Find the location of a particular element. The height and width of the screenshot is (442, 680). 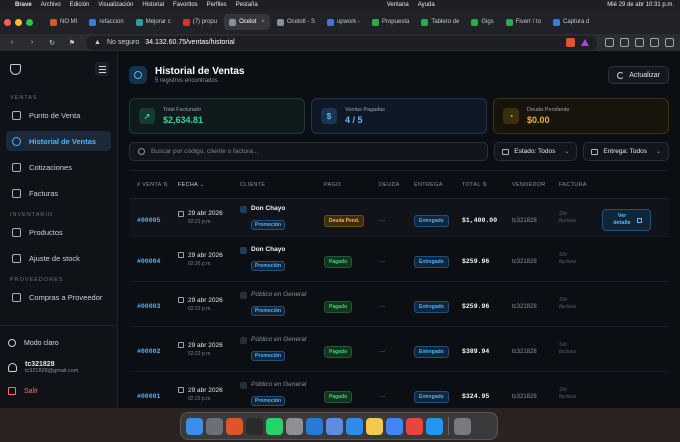

search-box is located at coordinates (309, 151).